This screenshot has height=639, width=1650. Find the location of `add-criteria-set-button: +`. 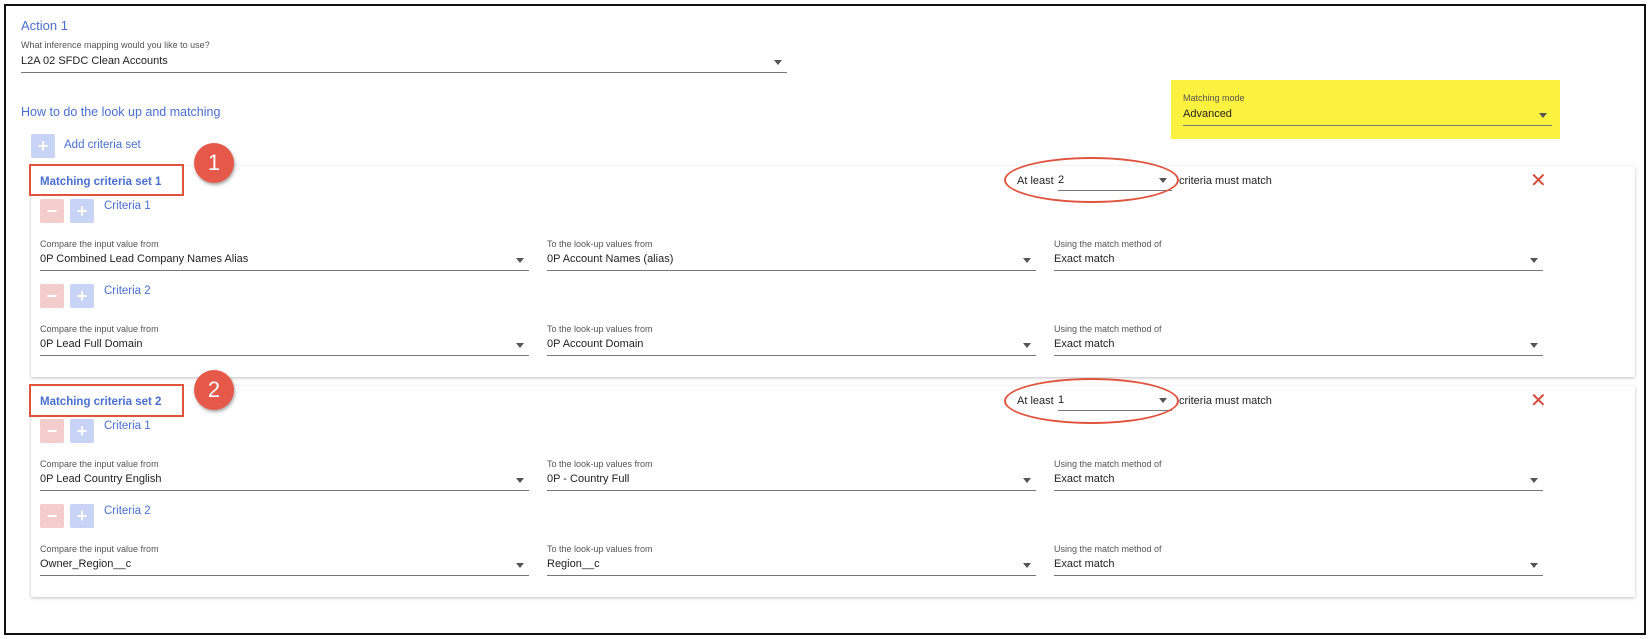

add-criteria-set-button: + is located at coordinates (43, 146).